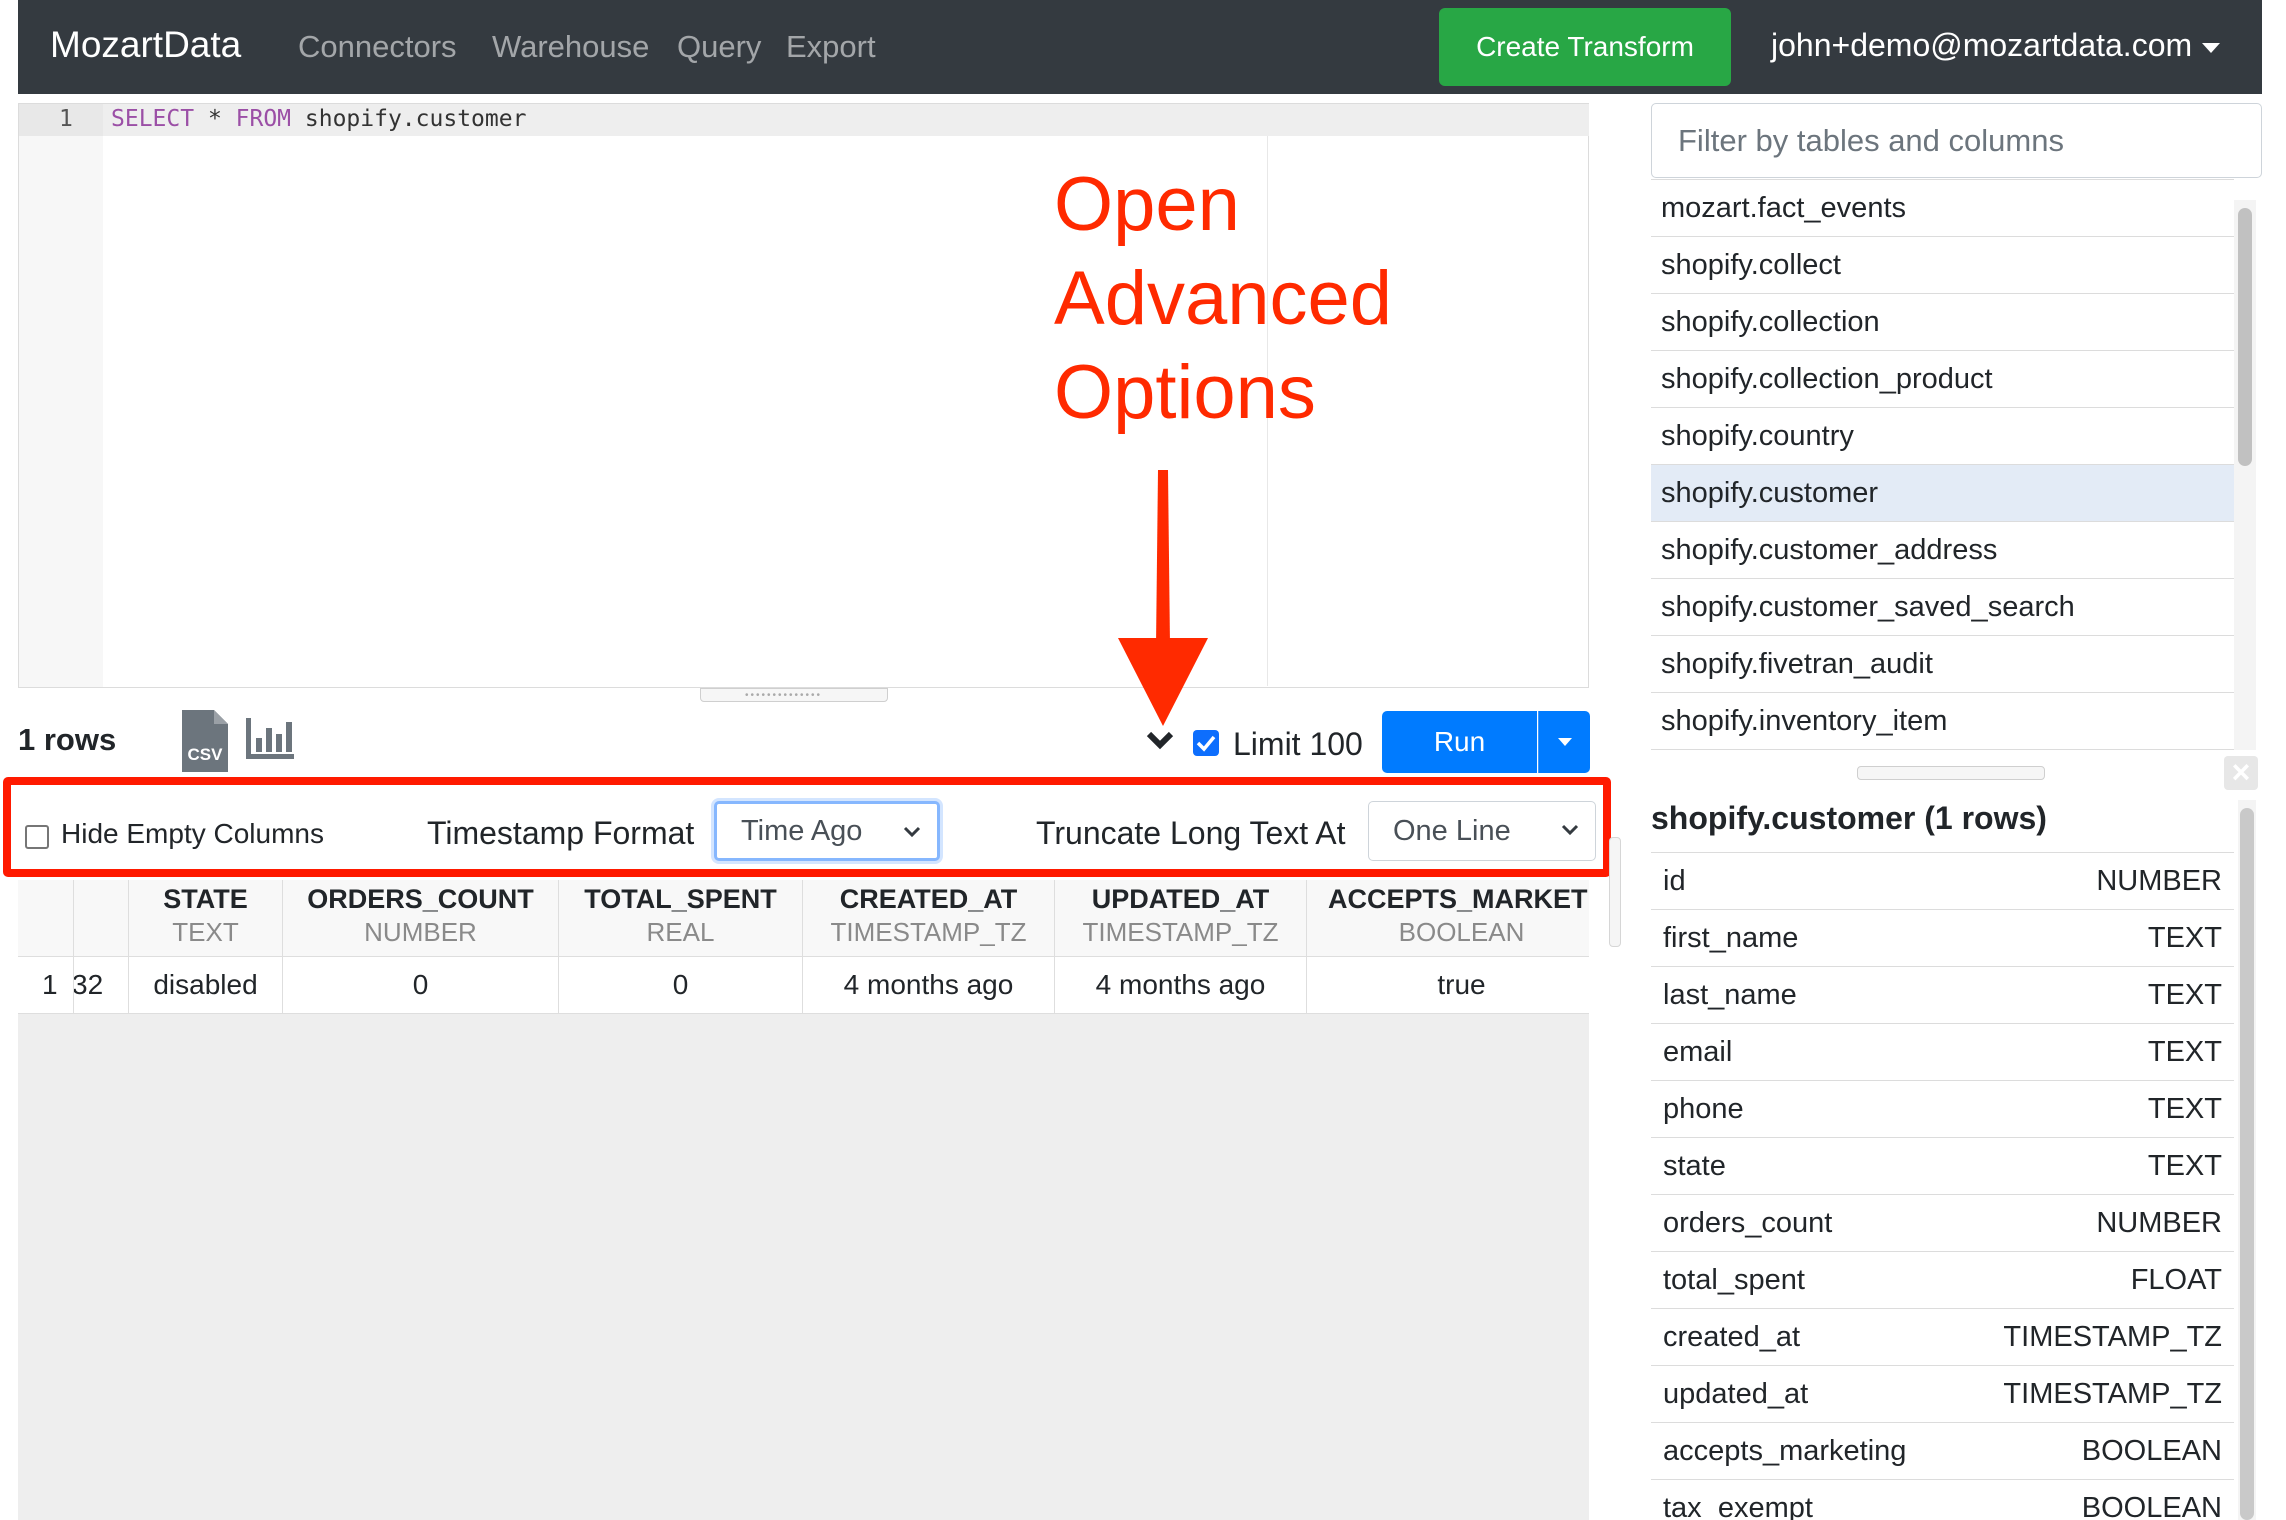  I want to click on schema-row: email TEXT, so click(1942, 1051).